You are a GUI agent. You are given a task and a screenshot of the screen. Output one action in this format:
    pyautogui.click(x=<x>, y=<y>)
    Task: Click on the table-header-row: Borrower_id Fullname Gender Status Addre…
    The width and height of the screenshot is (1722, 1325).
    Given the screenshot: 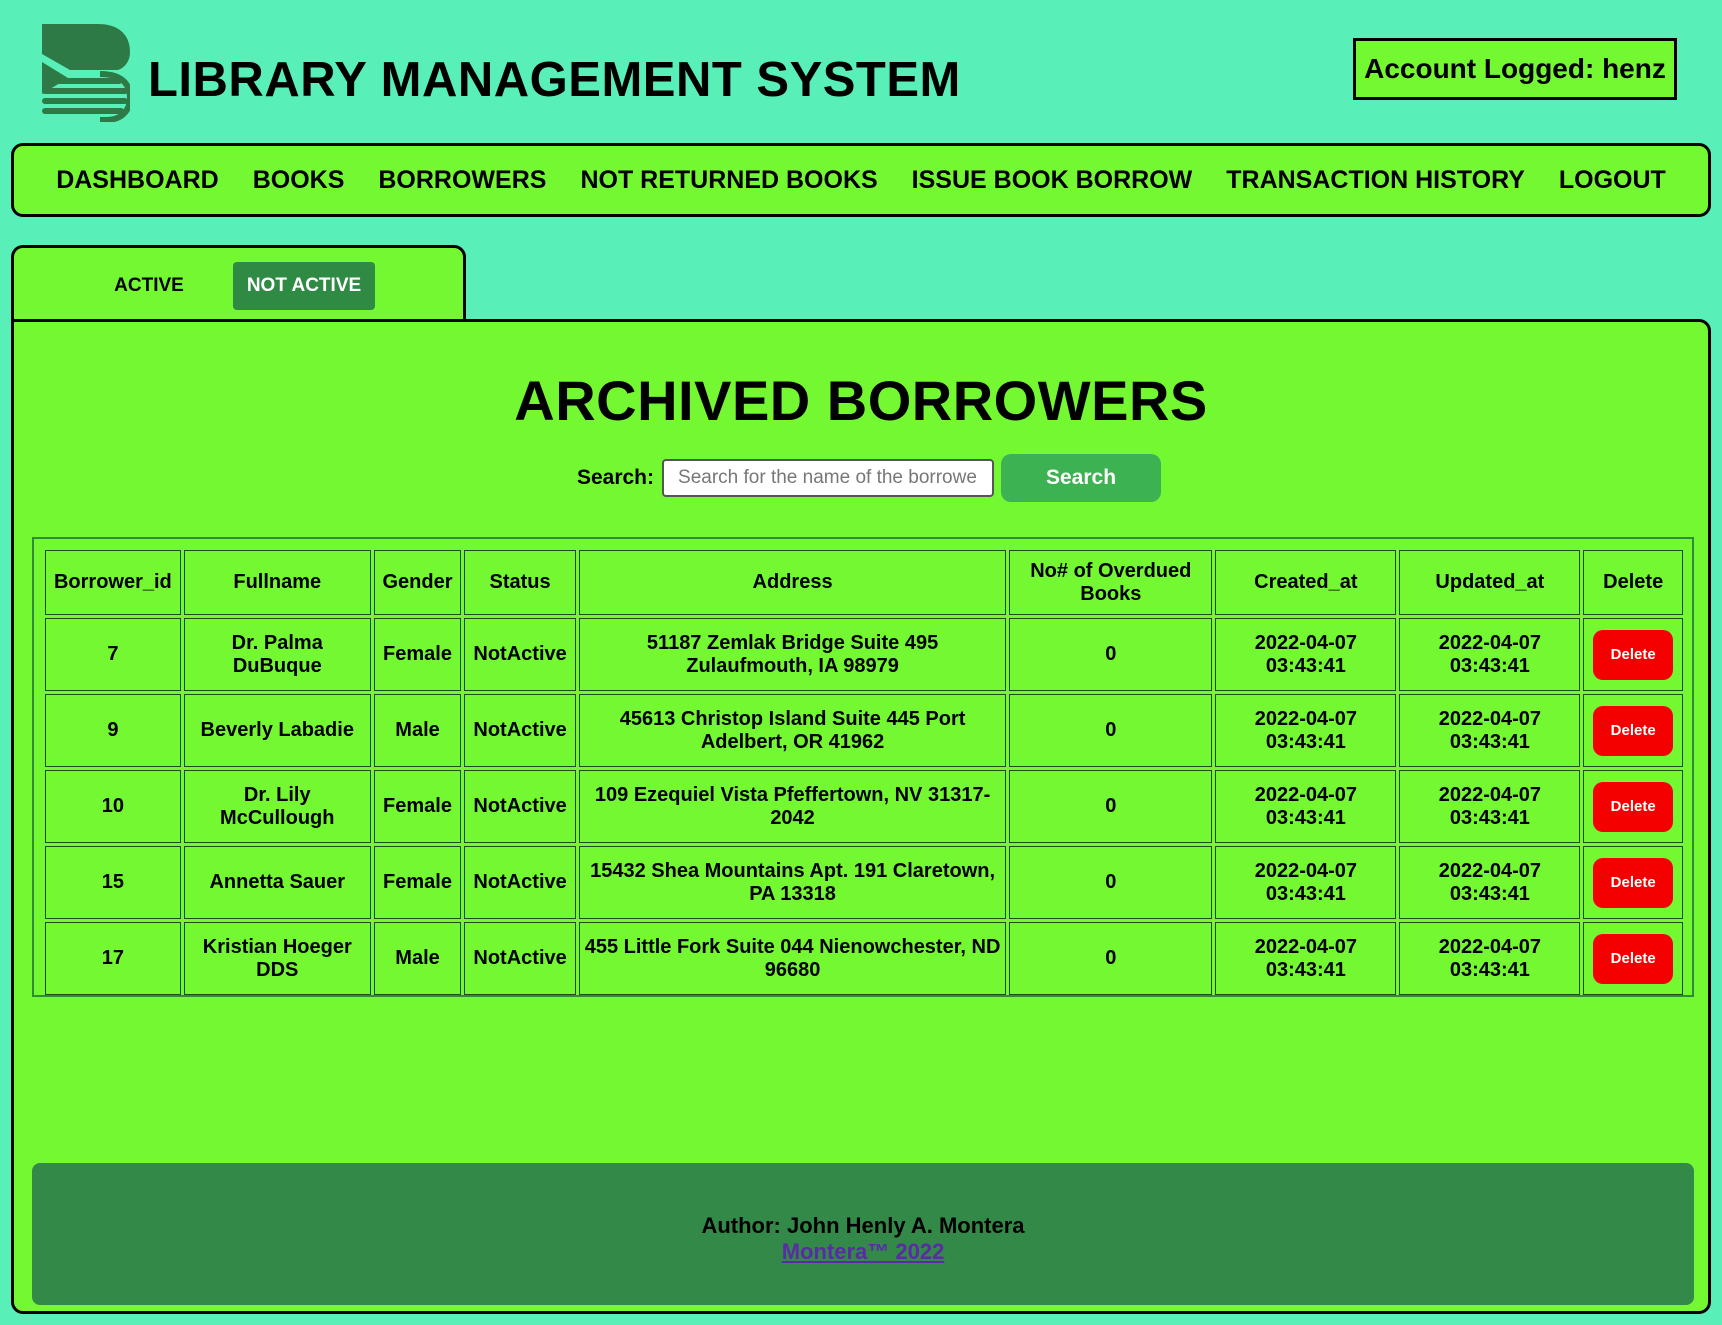 What is the action you would take?
    pyautogui.click(x=864, y=582)
    